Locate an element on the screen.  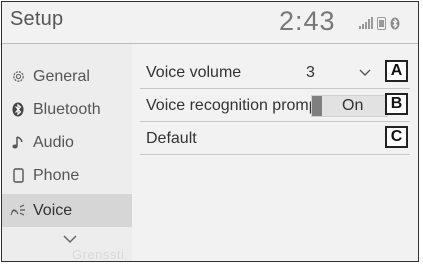
sidebar-item-label: Bluetooth is located at coordinates (67, 109).